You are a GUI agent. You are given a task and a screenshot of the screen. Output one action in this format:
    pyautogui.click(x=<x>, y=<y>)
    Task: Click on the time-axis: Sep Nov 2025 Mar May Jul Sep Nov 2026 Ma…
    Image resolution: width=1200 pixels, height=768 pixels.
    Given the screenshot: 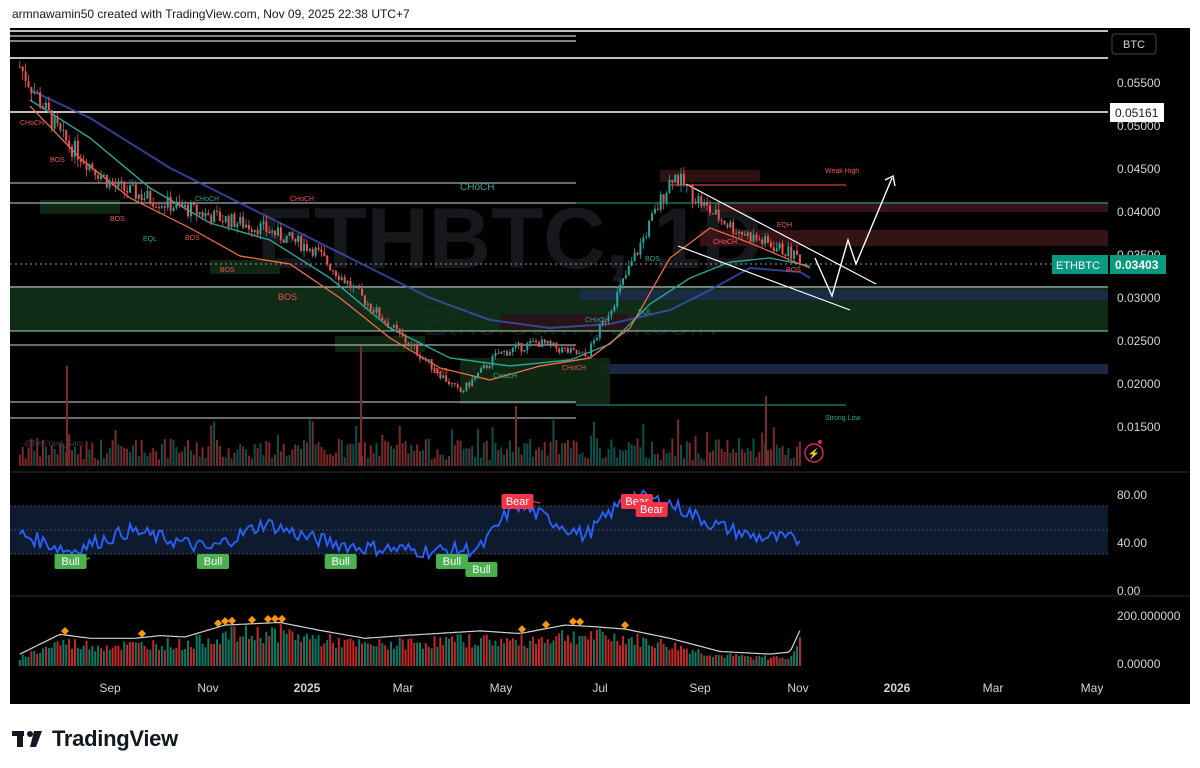 What is the action you would take?
    pyautogui.click(x=601, y=688)
    